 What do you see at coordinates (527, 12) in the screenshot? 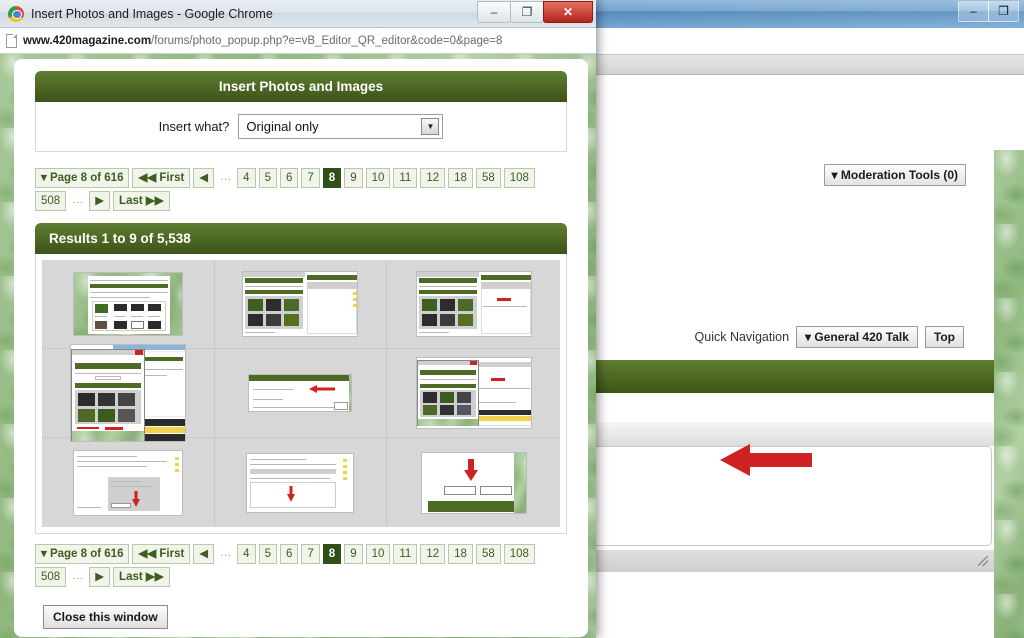
I see `popup-maximize-button: ❐` at bounding box center [527, 12].